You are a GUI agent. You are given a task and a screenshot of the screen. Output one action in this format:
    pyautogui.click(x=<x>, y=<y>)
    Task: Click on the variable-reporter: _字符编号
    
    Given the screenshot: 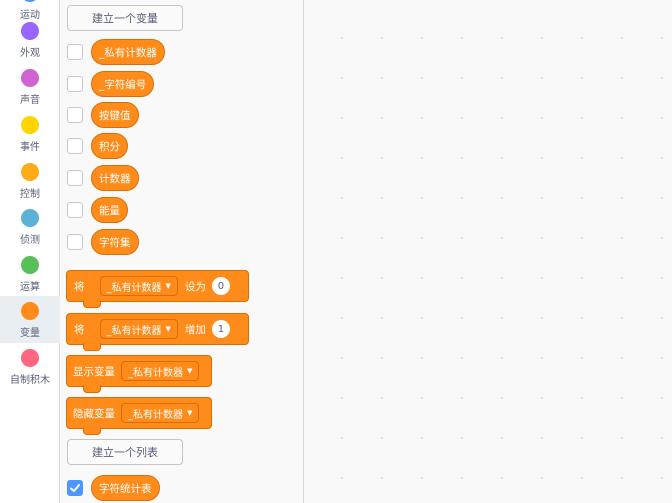 What is the action you would take?
    pyautogui.click(x=123, y=84)
    